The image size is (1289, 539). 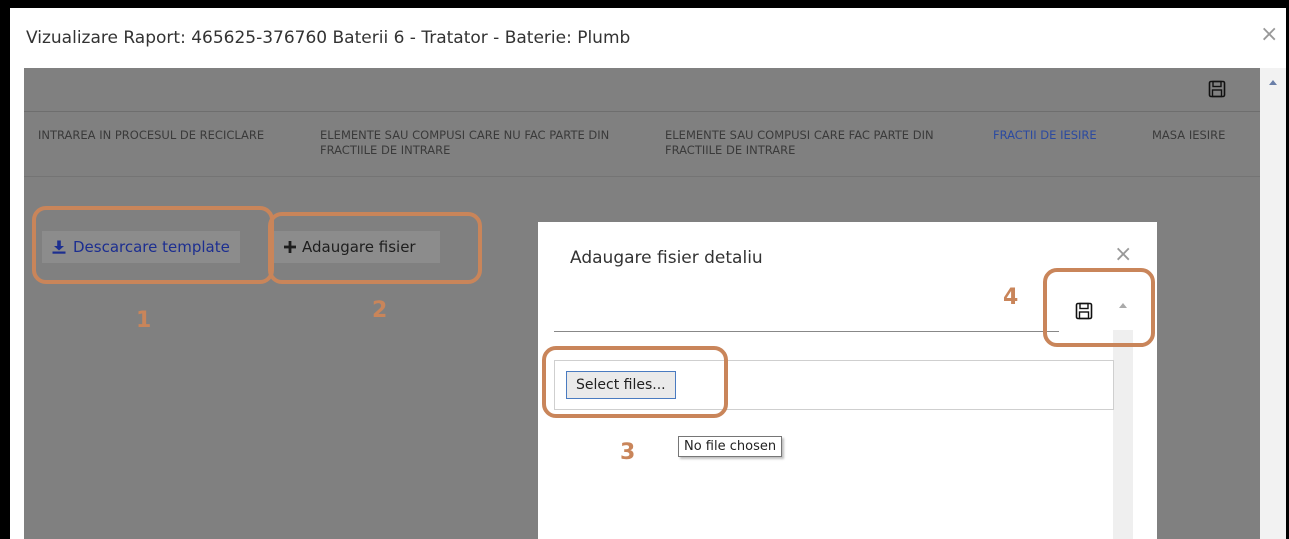 I want to click on toolbar-save-icon, so click(x=1217, y=89).